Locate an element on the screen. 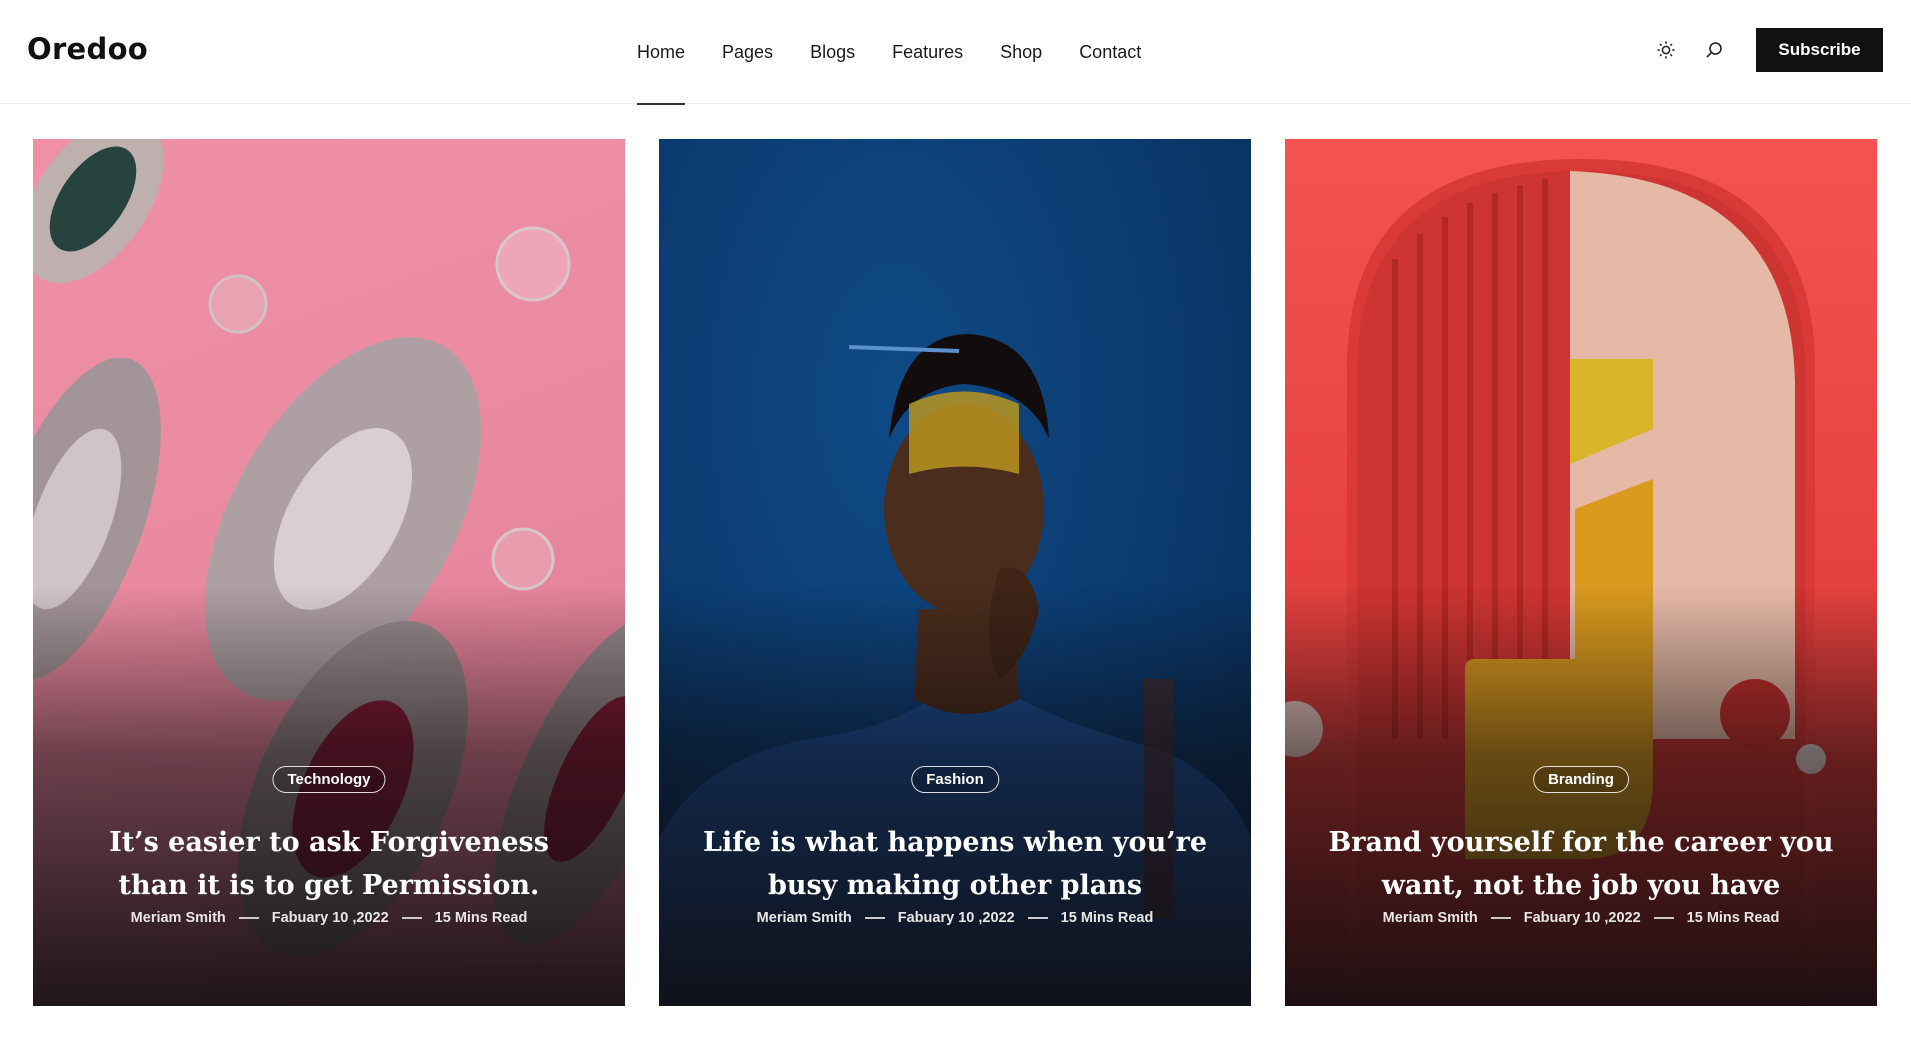  nav-item-pages: Pages is located at coordinates (747, 52).